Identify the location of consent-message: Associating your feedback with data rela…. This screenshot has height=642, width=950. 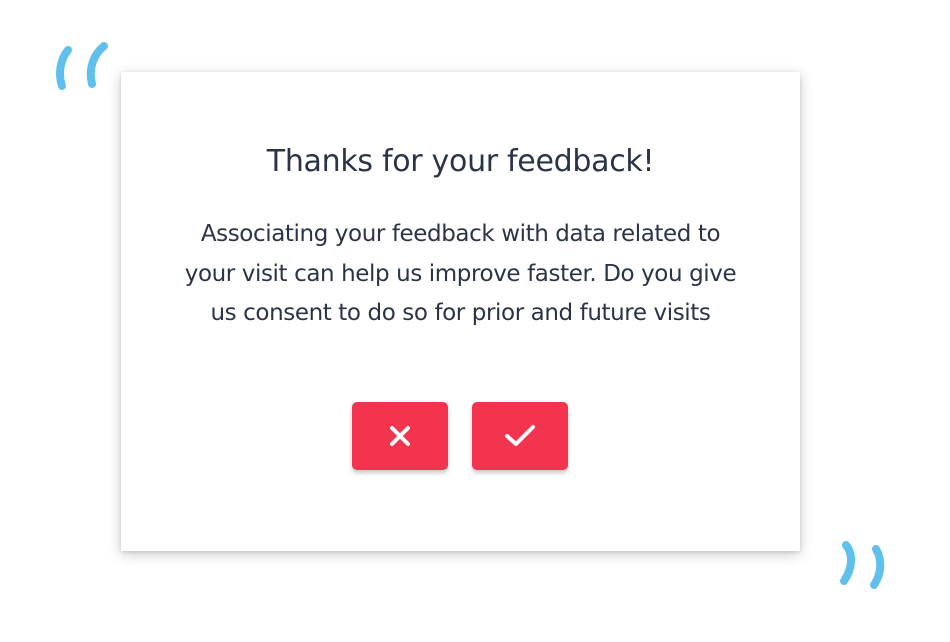
(460, 273).